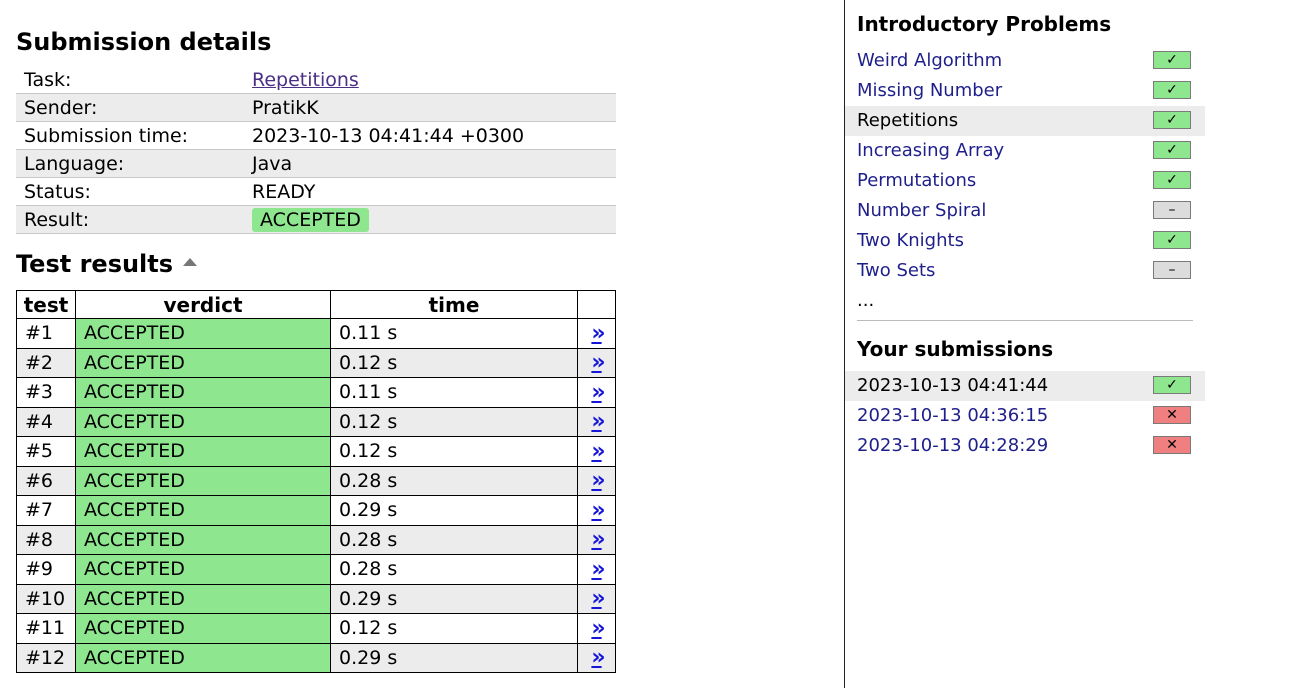 The height and width of the screenshot is (688, 1295). I want to click on table-row: #1 ACCEPTED 0.11 s », so click(316, 333).